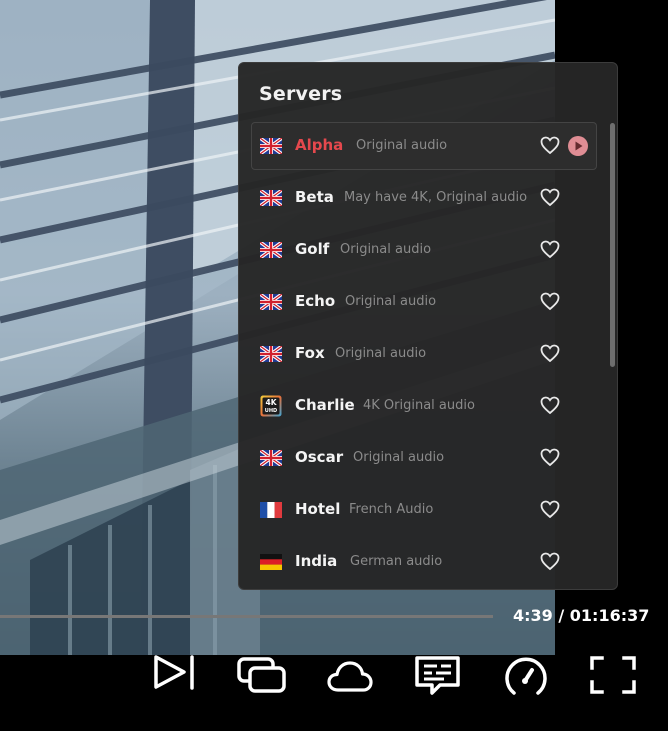 This screenshot has height=731, width=668. Describe the element at coordinates (578, 146) in the screenshot. I see `now-playing-icon` at that location.